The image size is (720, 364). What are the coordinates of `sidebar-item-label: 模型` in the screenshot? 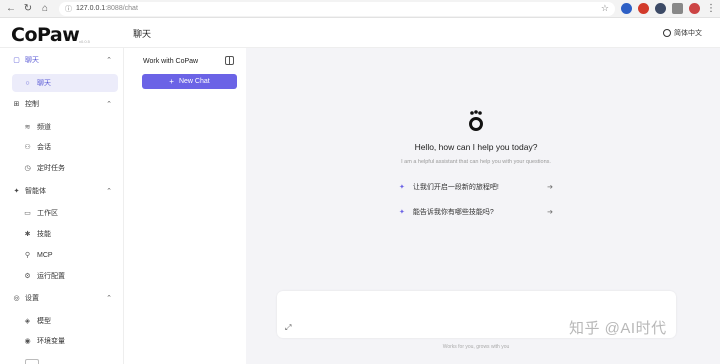 It's located at (44, 321).